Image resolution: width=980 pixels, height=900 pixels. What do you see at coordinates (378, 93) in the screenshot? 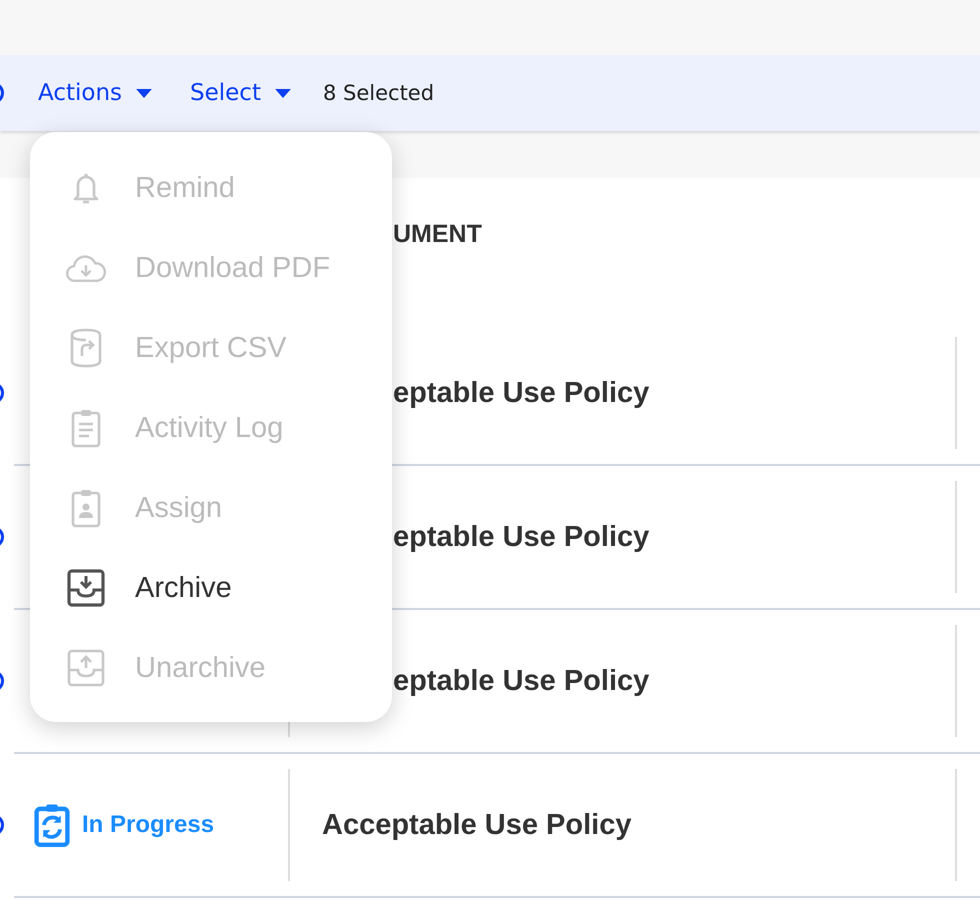
I see `selected-count: 8 Selected` at bounding box center [378, 93].